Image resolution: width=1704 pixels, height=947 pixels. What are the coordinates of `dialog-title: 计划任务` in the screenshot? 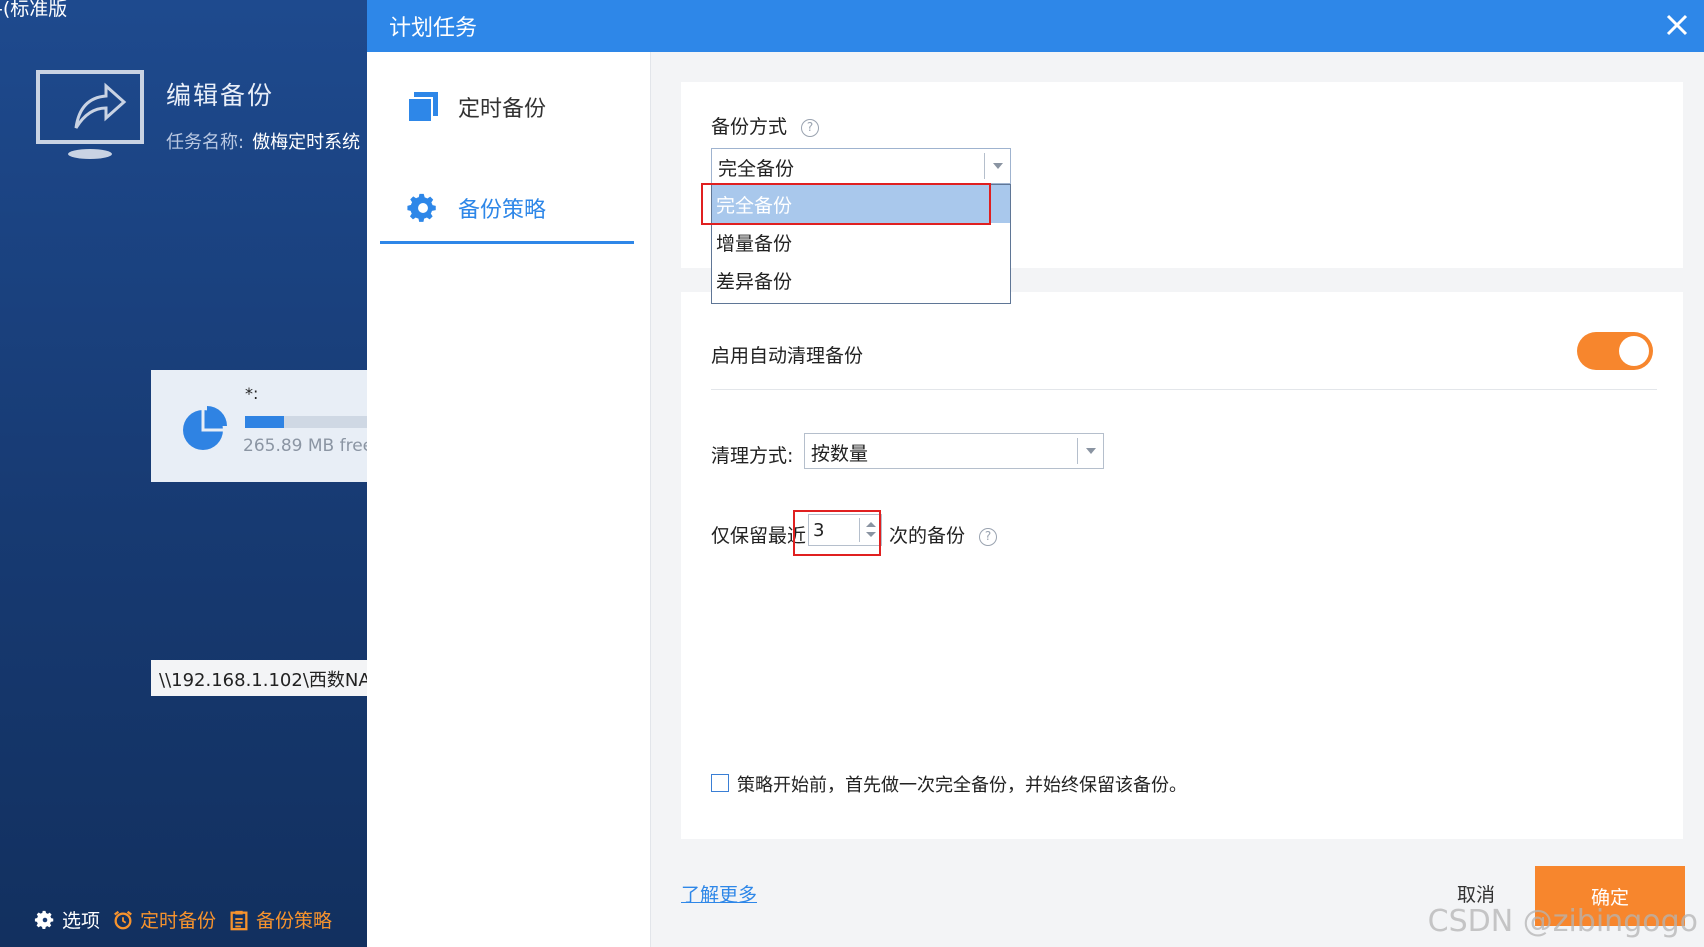 It's located at (433, 28).